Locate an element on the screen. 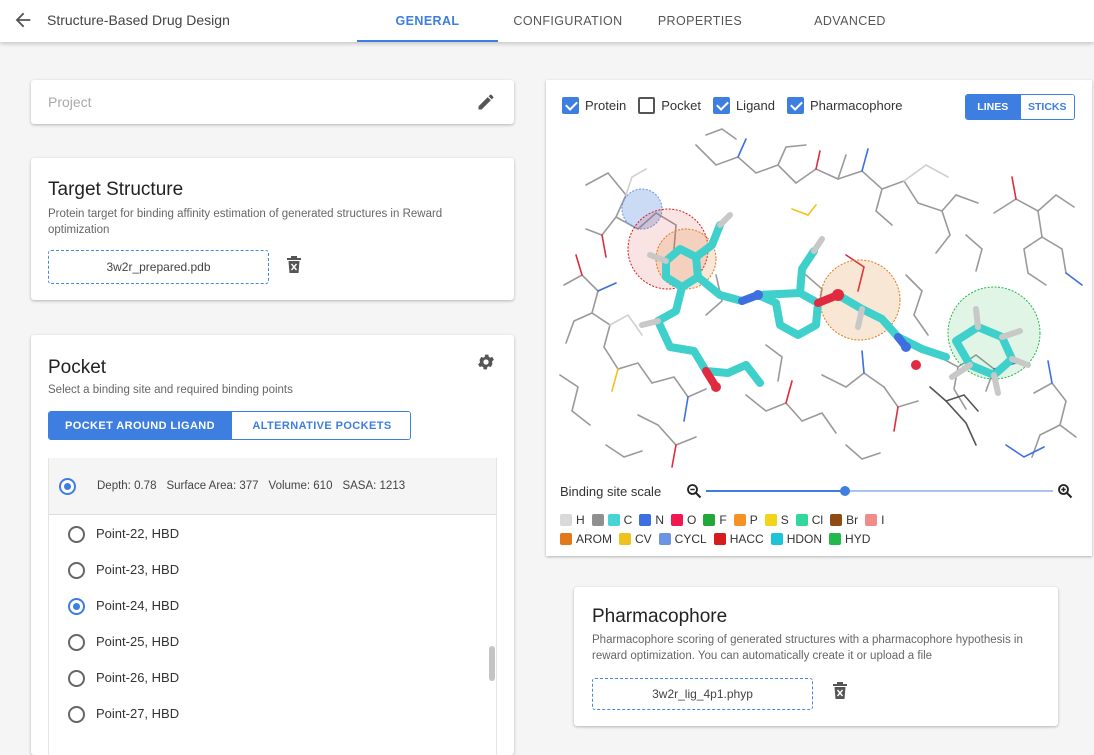 The height and width of the screenshot is (755, 1094). ligand-checkbox is located at coordinates (721, 105).